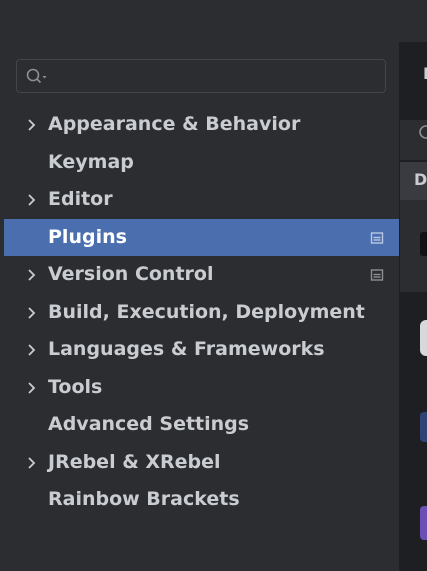  What do you see at coordinates (206, 311) in the screenshot?
I see `tree-item-label: Build, Execution, Deployment` at bounding box center [206, 311].